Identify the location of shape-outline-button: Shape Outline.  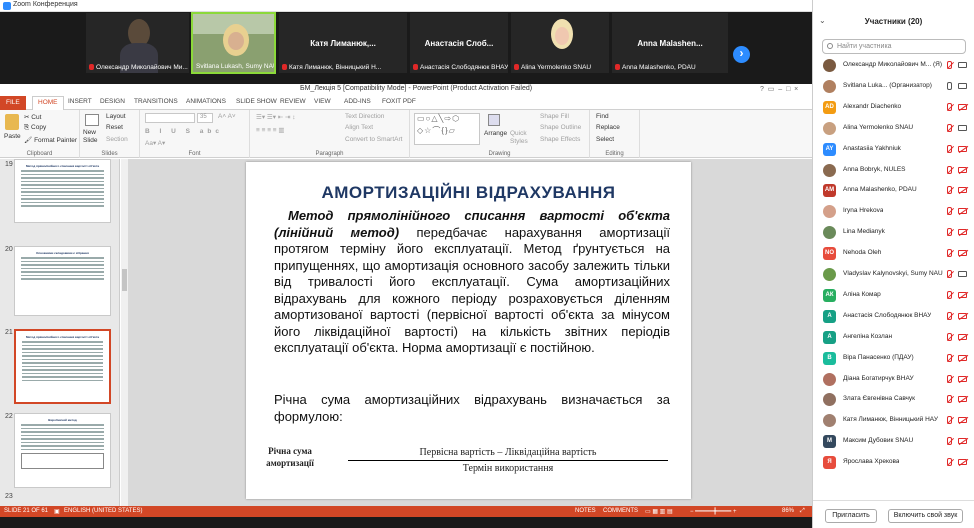
(560, 127).